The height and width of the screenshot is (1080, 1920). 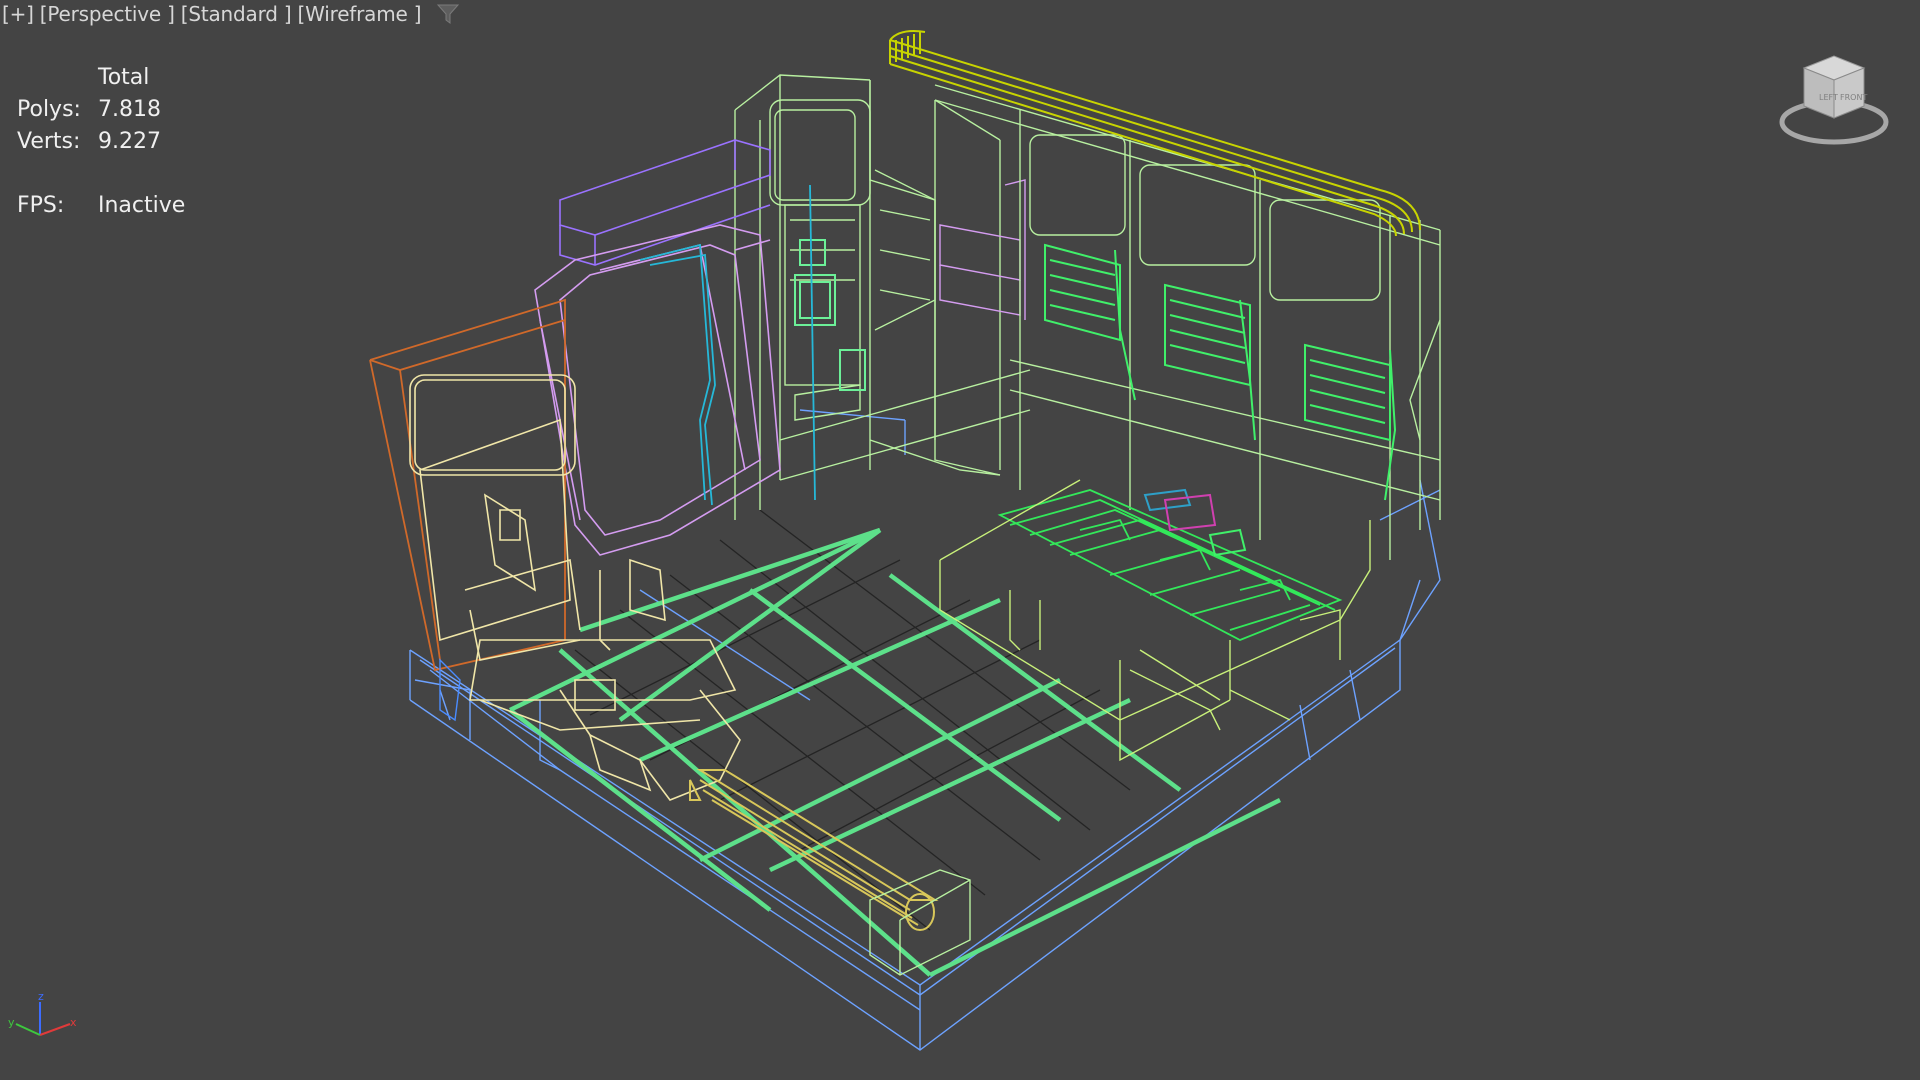 What do you see at coordinates (28, 1029) in the screenshot?
I see `y-axis-line` at bounding box center [28, 1029].